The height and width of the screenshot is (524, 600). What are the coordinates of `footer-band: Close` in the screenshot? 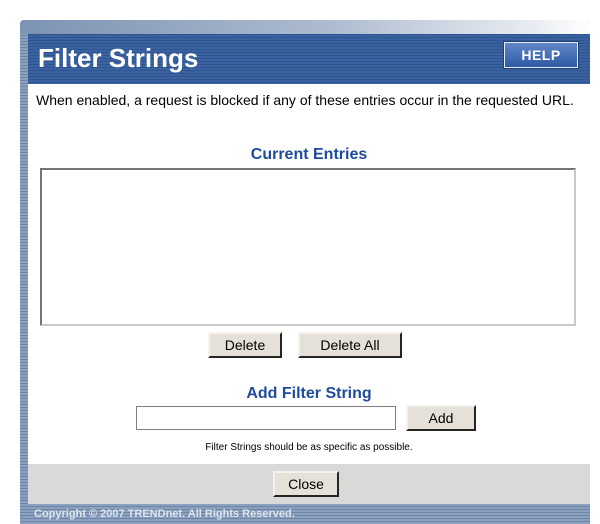 It's located at (309, 484).